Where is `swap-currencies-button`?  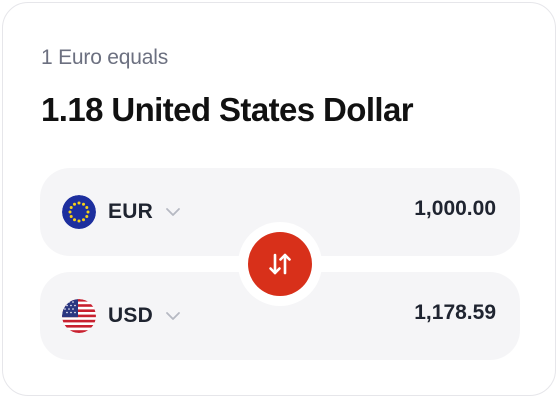
swap-currencies-button is located at coordinates (280, 264).